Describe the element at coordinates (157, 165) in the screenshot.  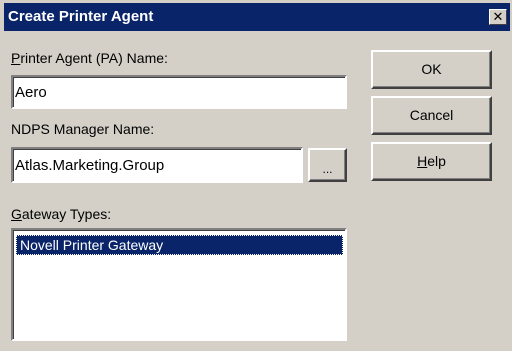
I see `manager-name-input` at that location.